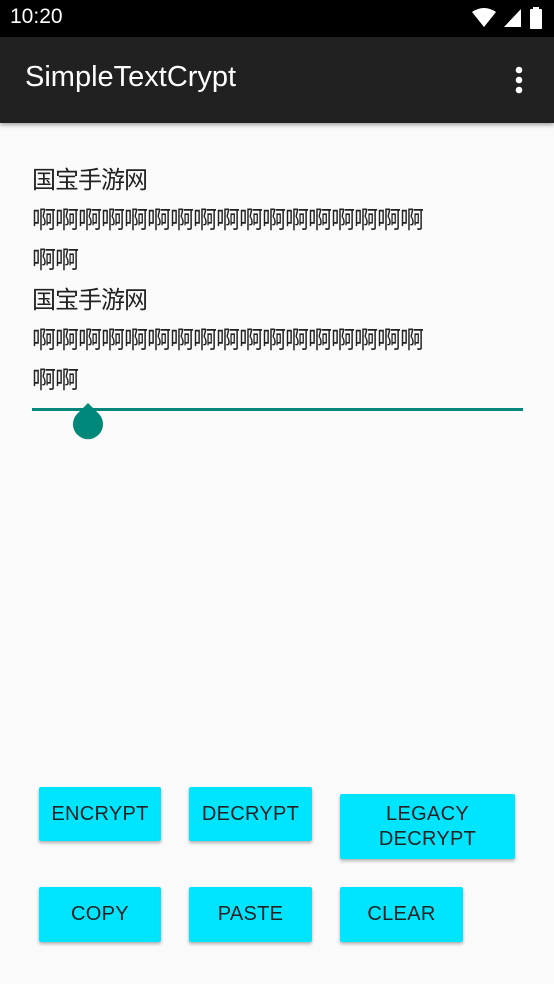 Image resolution: width=554 pixels, height=984 pixels. I want to click on cellular-signal-icon, so click(512, 18).